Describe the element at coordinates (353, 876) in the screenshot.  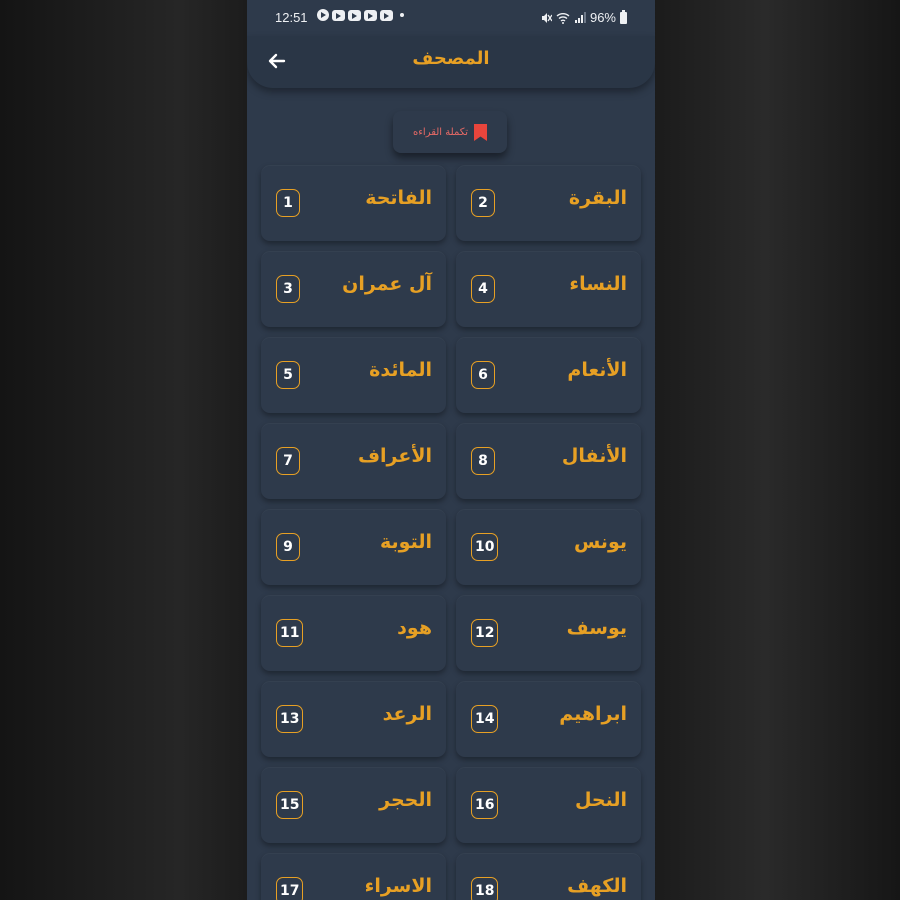
I see `surah-card: 17 الاسراء` at that location.